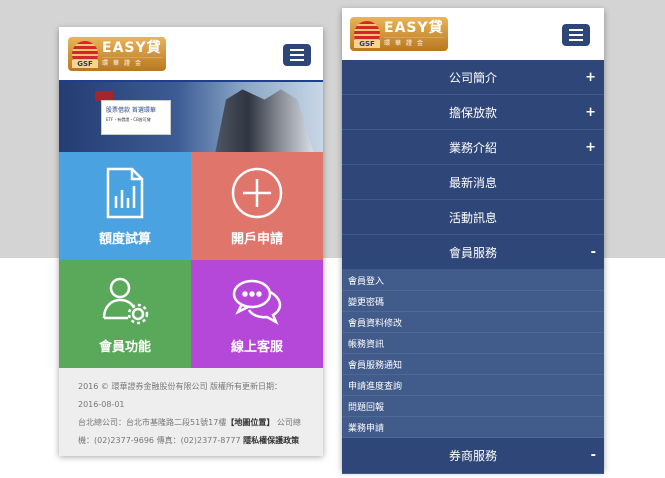 The height and width of the screenshot is (478, 665). I want to click on tile-member: 會員功能, so click(125, 314).